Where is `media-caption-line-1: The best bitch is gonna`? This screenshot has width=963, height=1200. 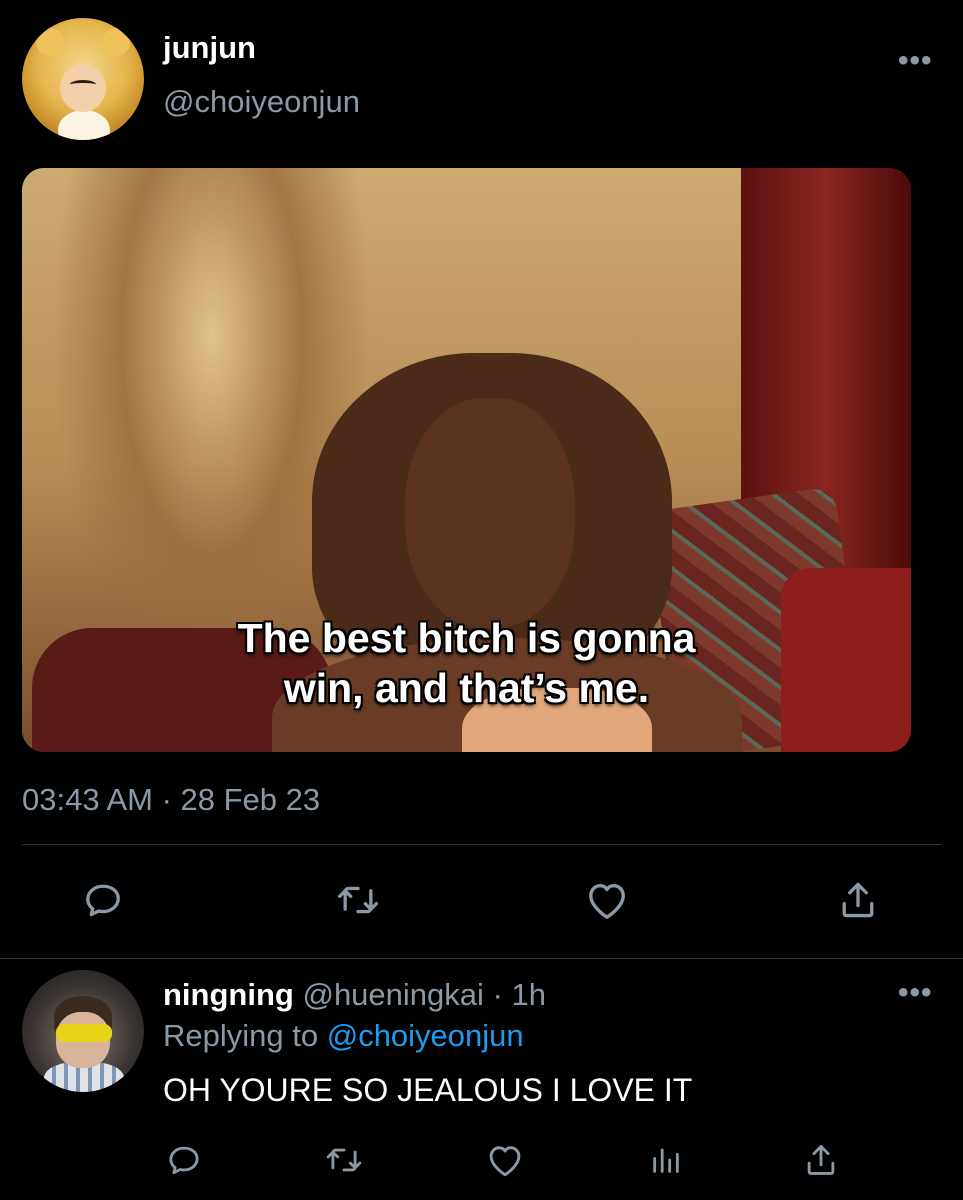
media-caption-line-1: The best bitch is gonna is located at coordinates (466, 638).